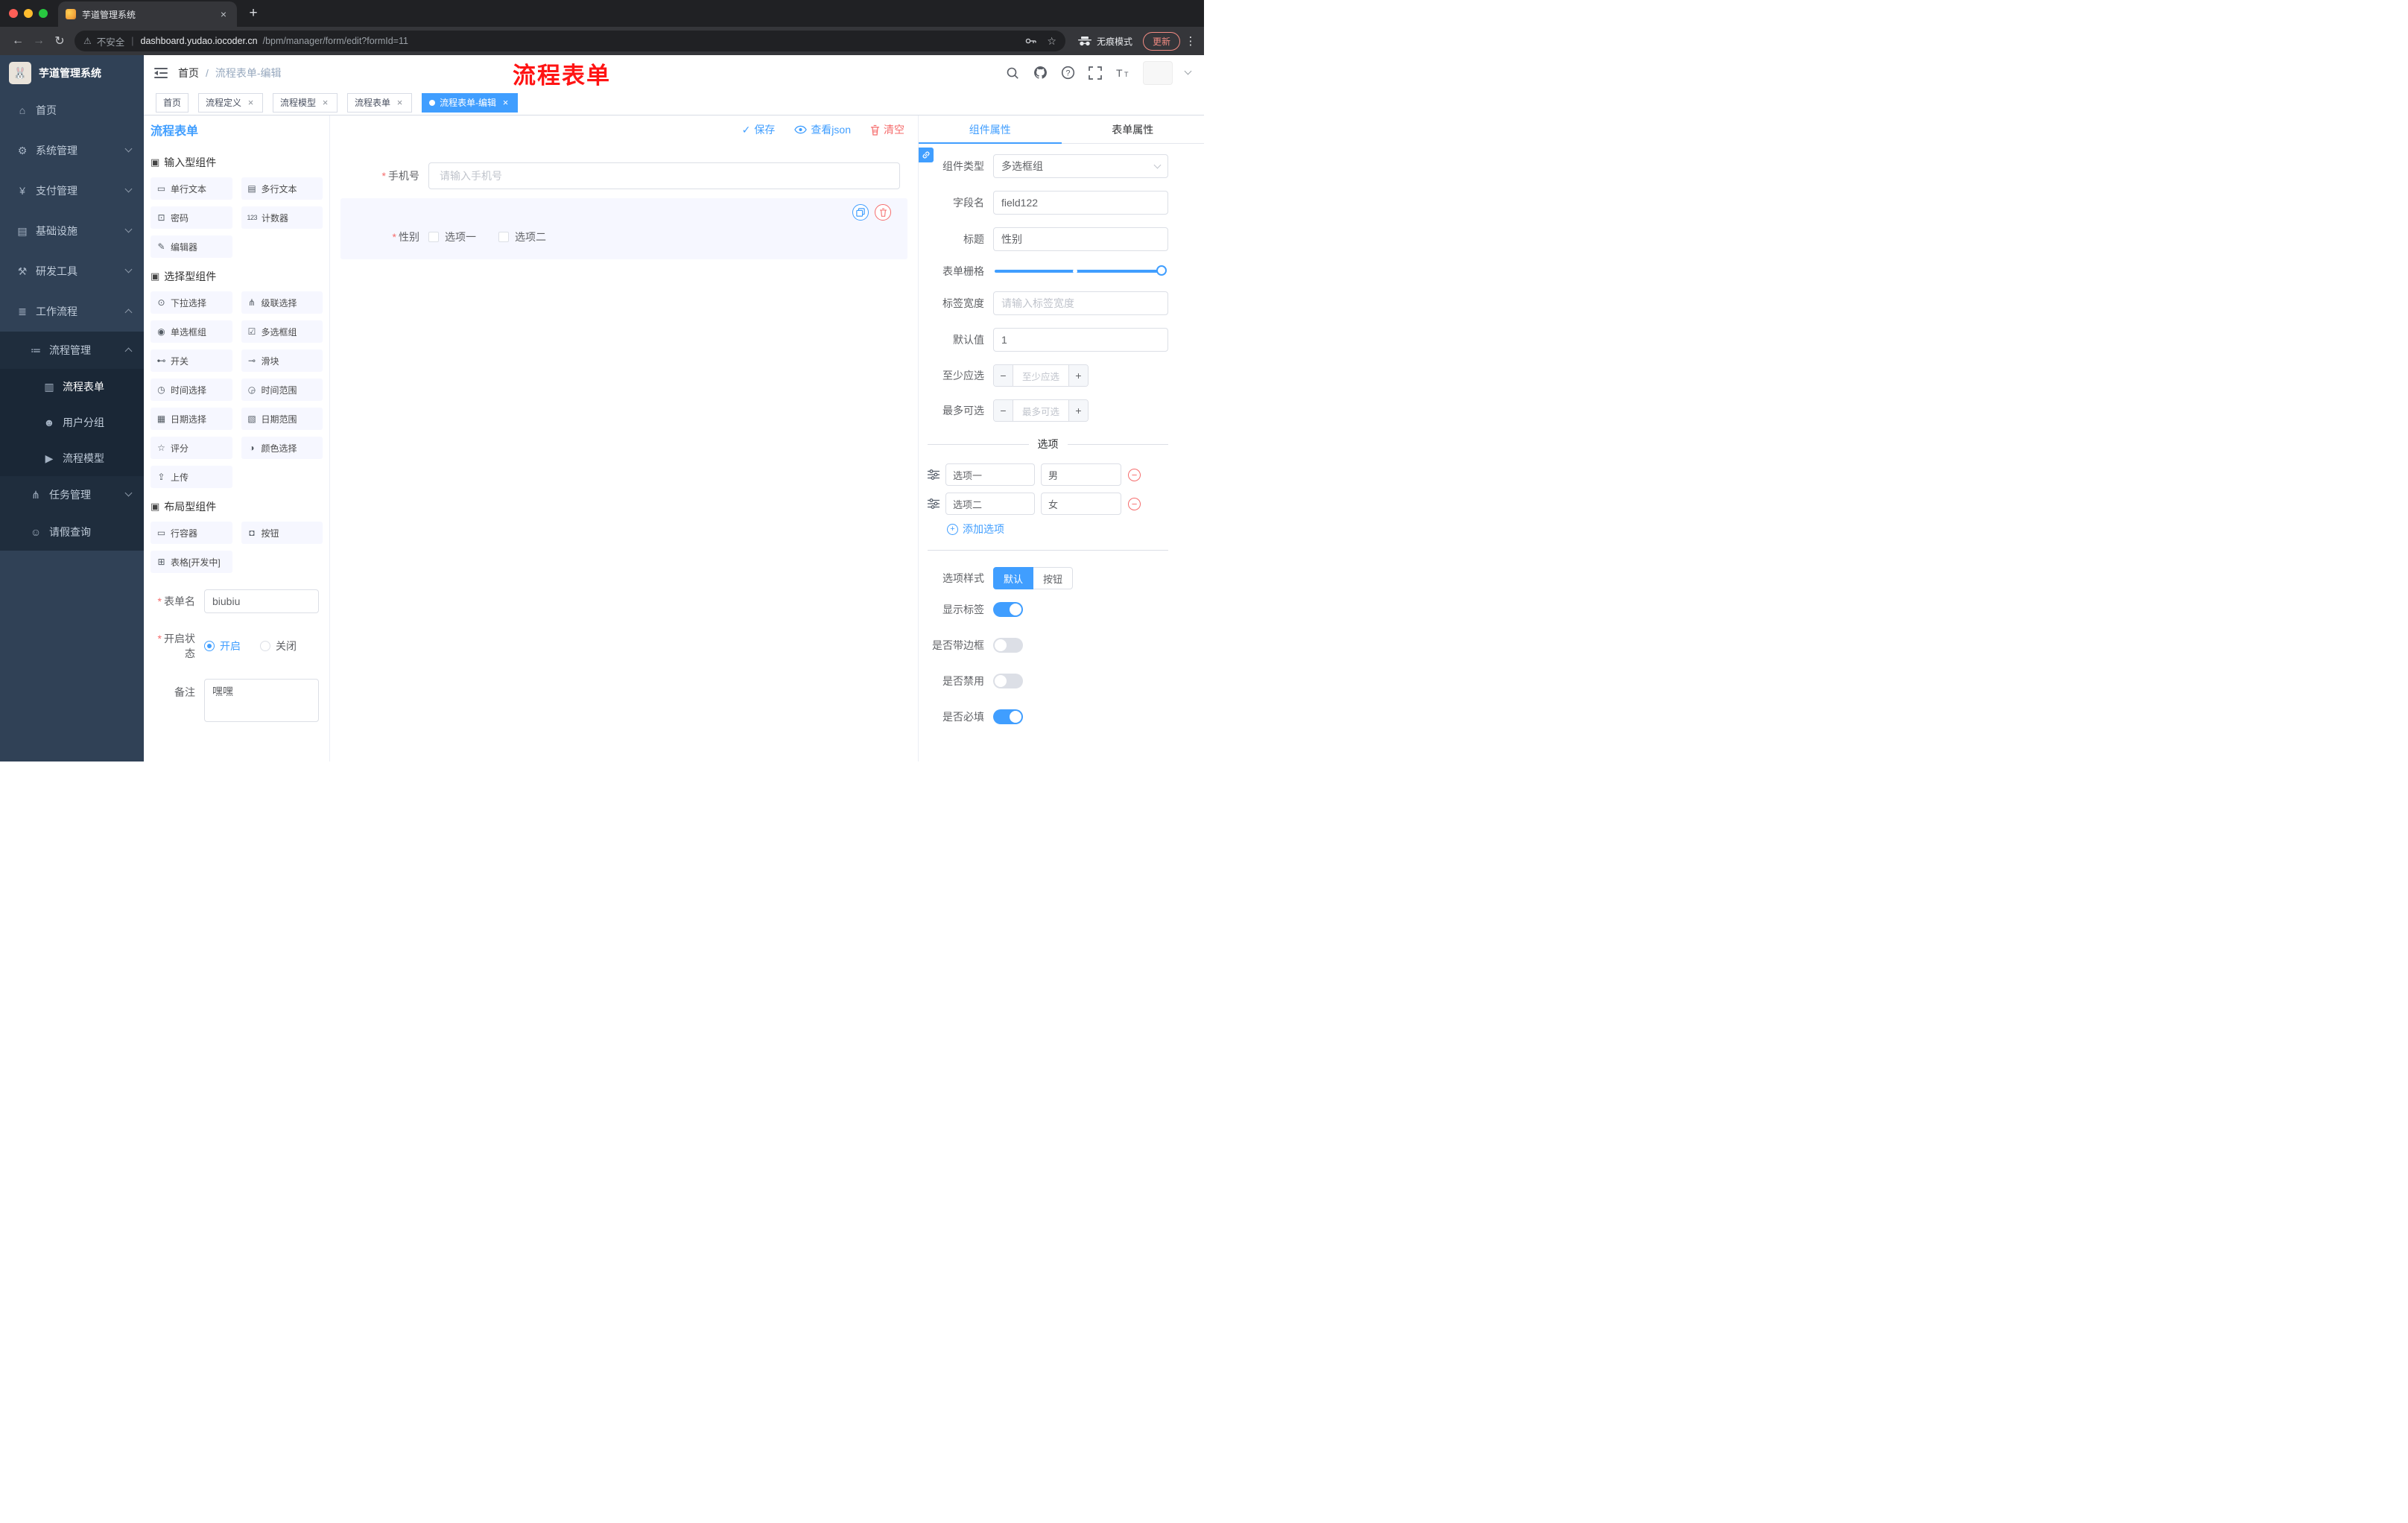 The height and width of the screenshot is (1523, 2408). Describe the element at coordinates (1057, 529) in the screenshot. I see `add-option-button: + 添加选项` at that location.